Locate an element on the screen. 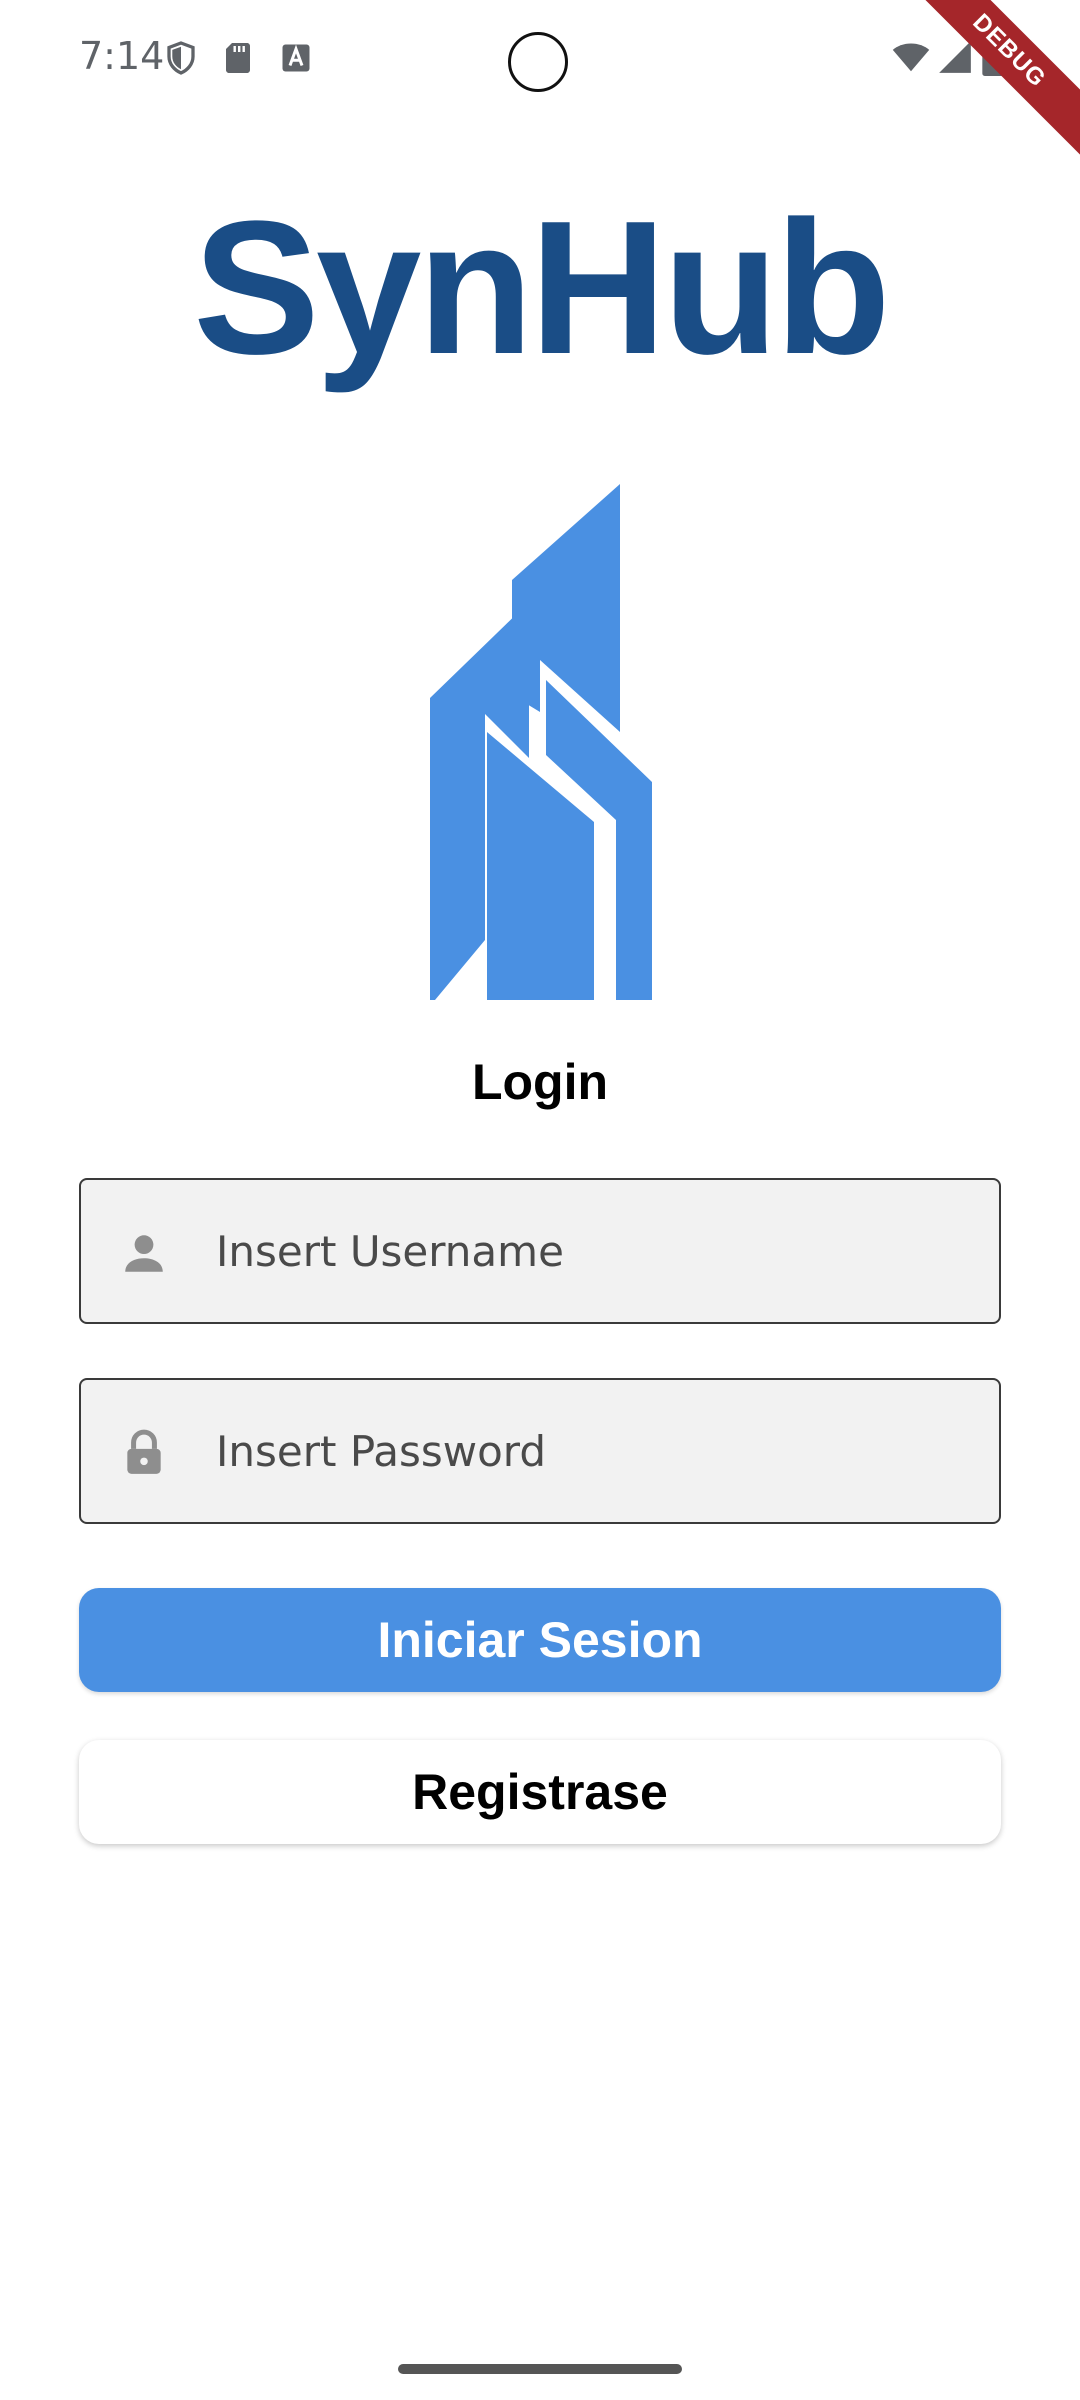 Image resolution: width=1080 pixels, height=2400 pixels. shield-icon is located at coordinates (181, 58).